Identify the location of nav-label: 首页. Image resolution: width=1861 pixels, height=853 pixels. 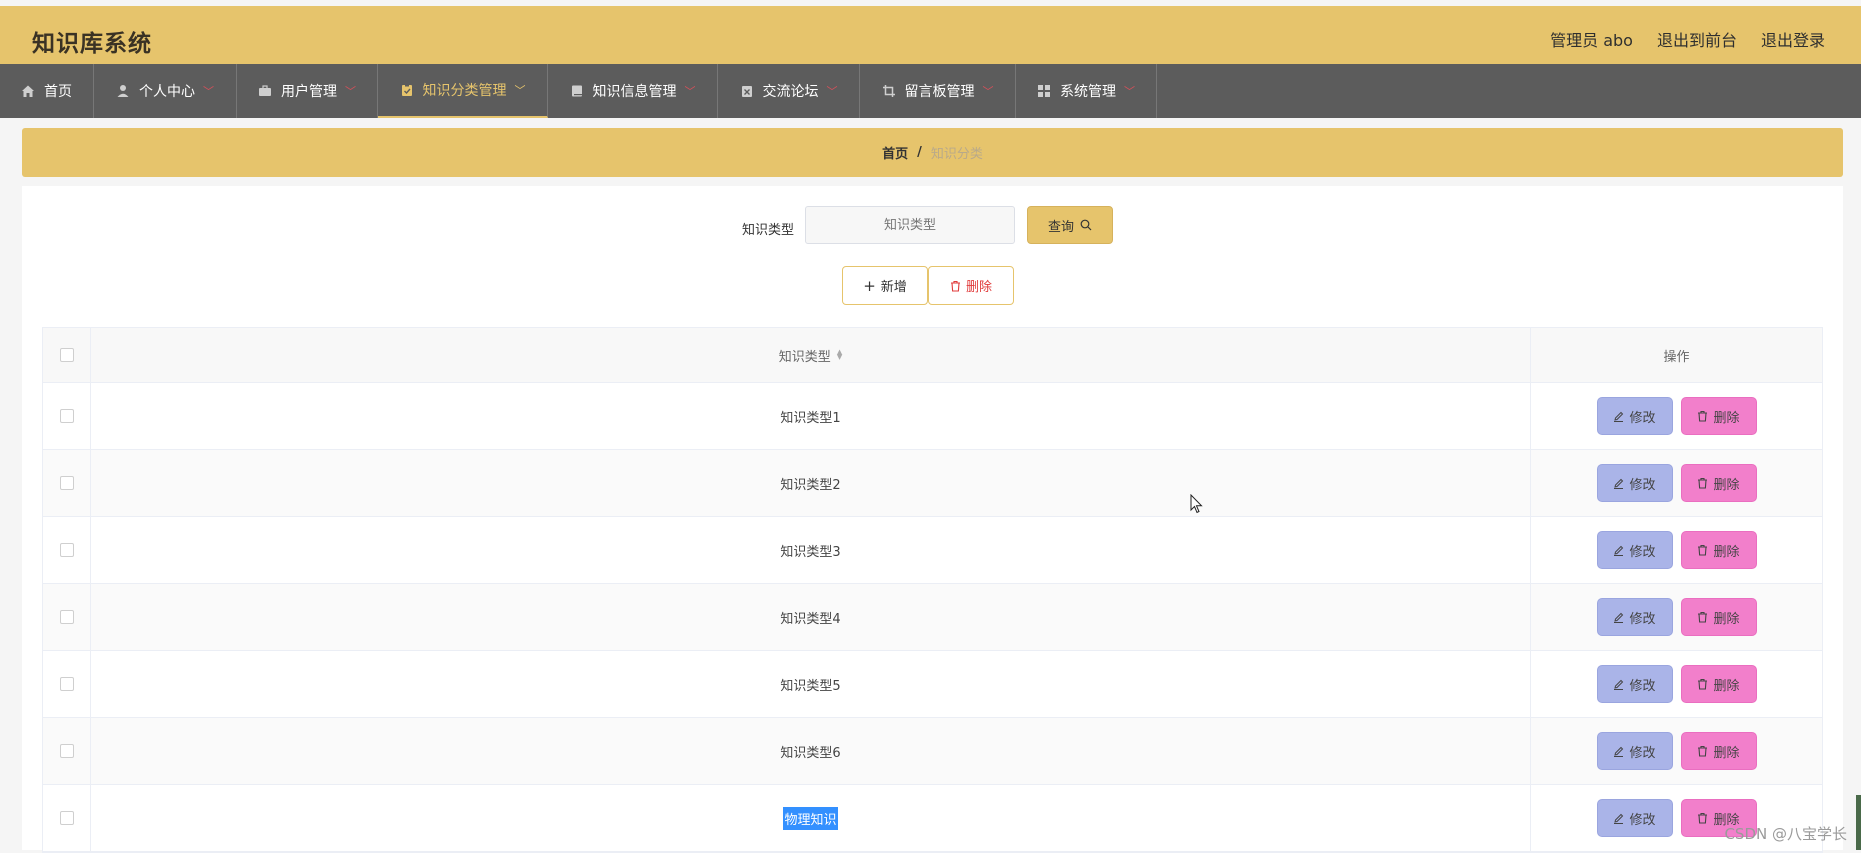
(58, 92).